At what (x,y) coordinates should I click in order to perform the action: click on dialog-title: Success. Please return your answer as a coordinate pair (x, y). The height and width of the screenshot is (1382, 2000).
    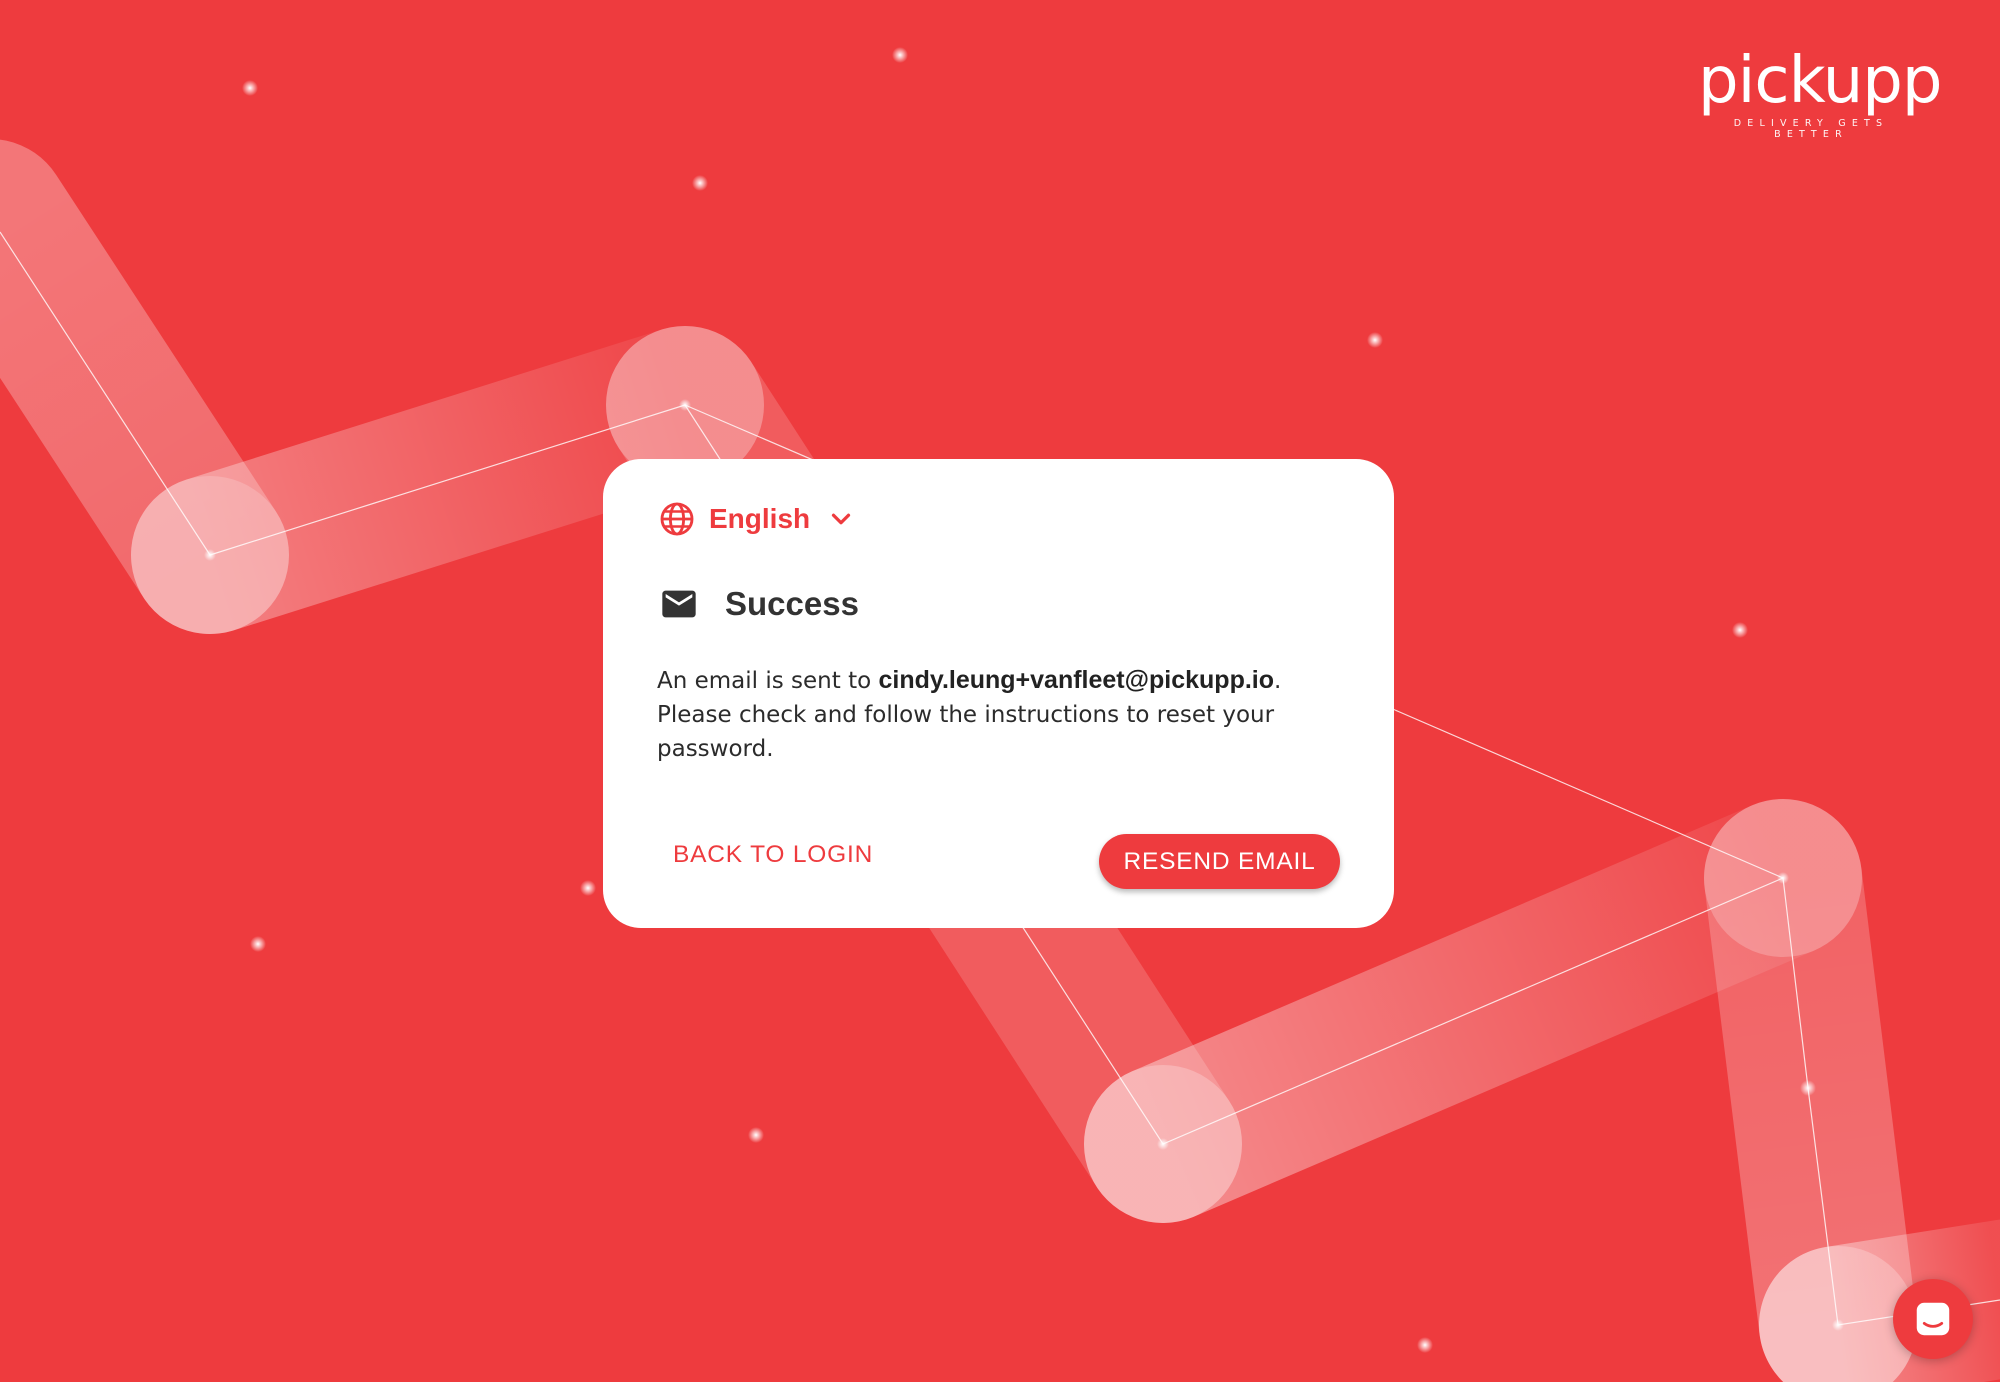
    Looking at the image, I should click on (792, 603).